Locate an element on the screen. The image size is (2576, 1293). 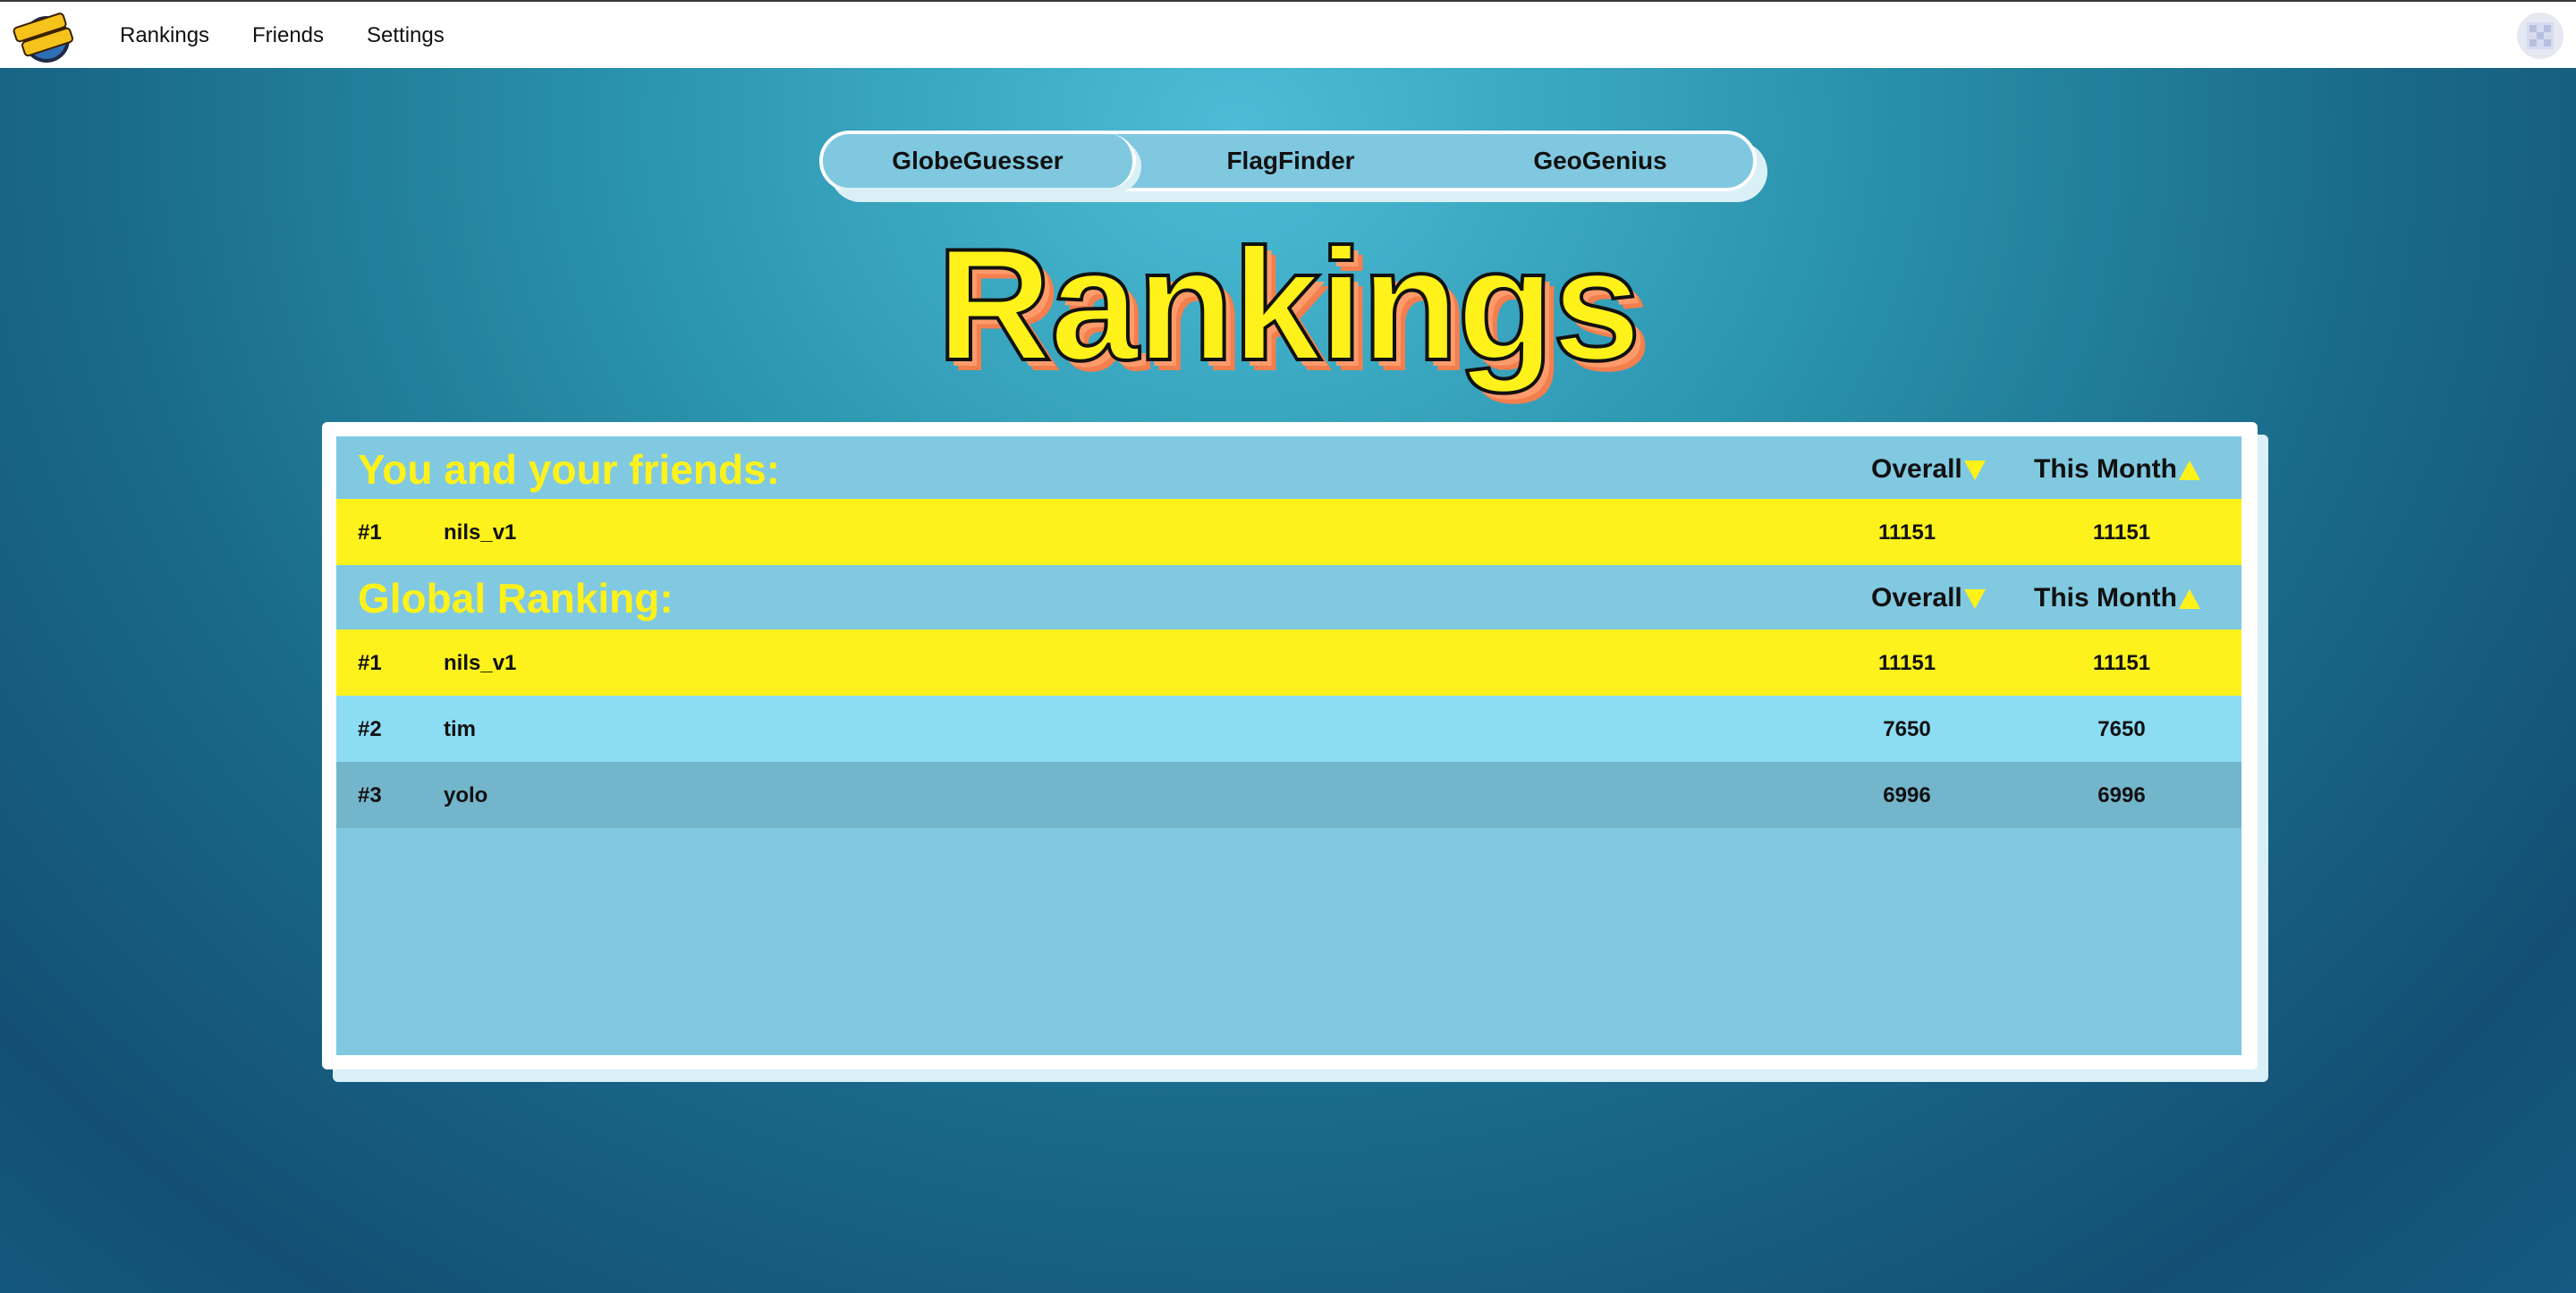
row-overall: 6996 is located at coordinates (1907, 795).